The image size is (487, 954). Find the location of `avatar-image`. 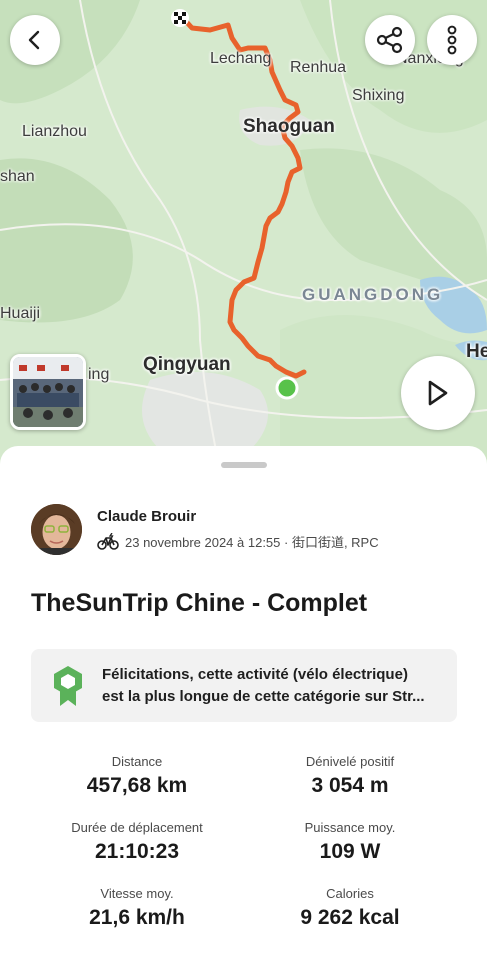

avatar-image is located at coordinates (56, 529).